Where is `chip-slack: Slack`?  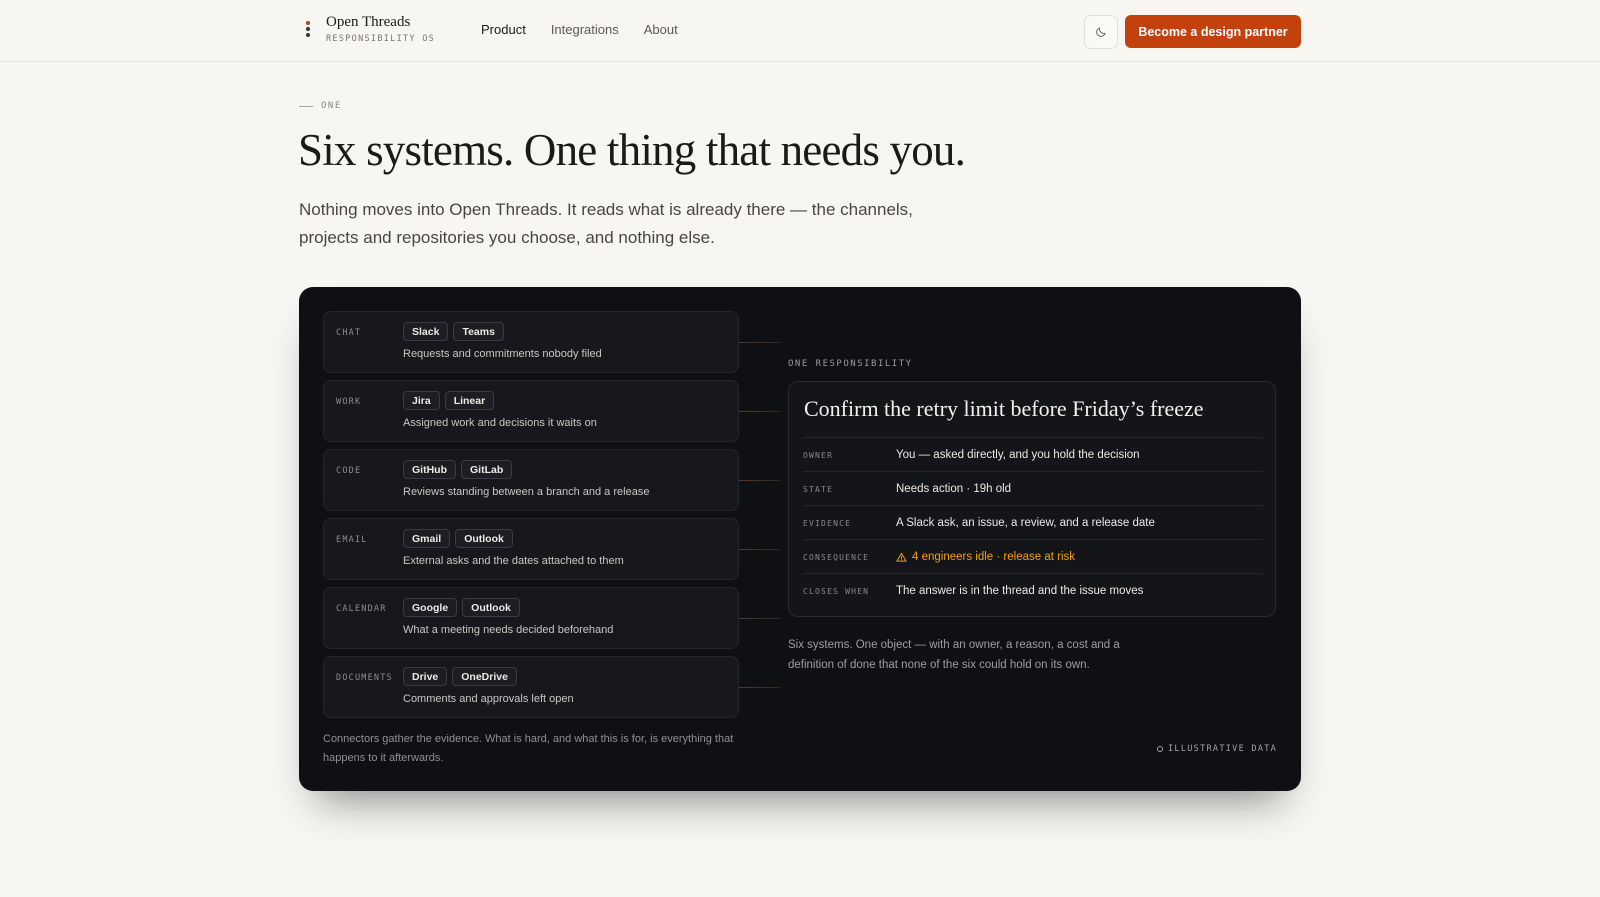
chip-slack: Slack is located at coordinates (426, 331).